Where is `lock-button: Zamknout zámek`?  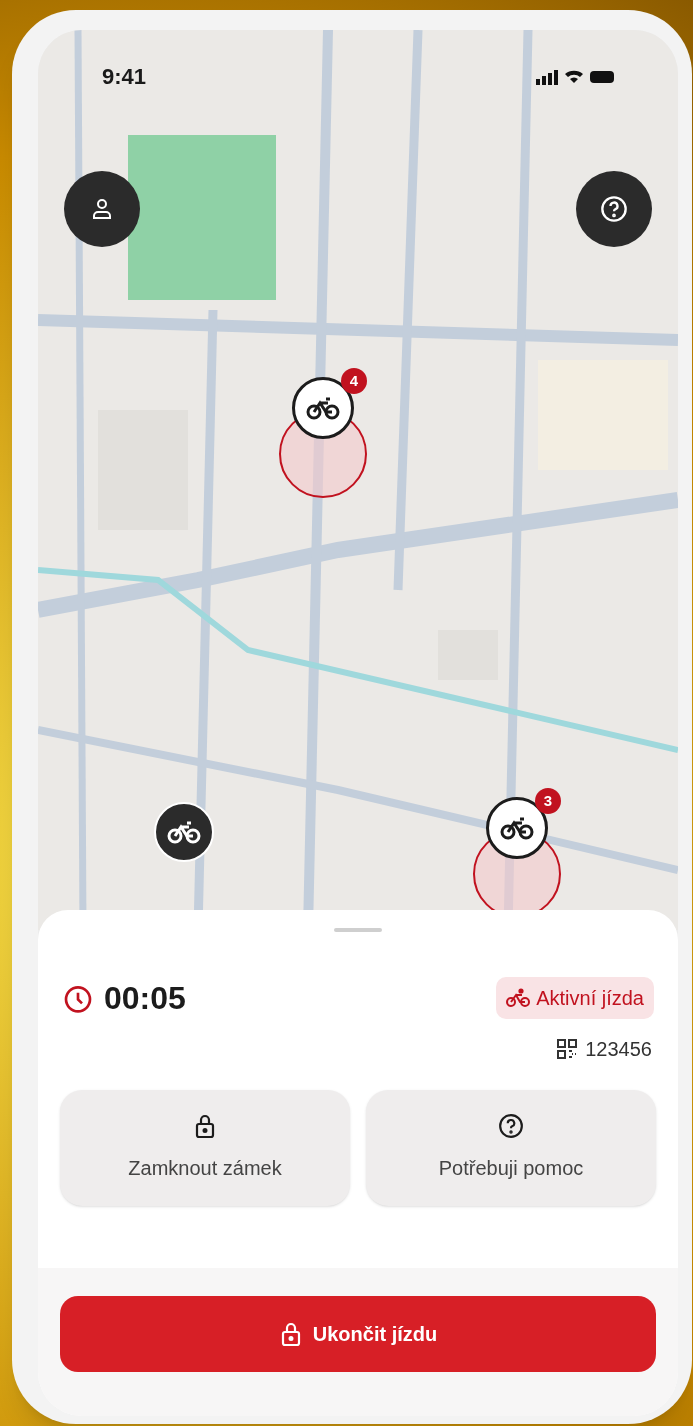 lock-button: Zamknout zámek is located at coordinates (205, 1148).